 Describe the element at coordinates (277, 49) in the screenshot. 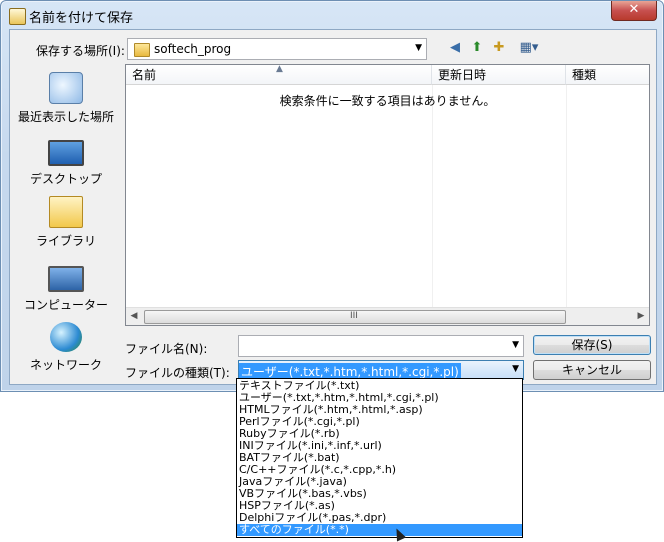

I see `look-in-combo: softech_prog ▼` at that location.